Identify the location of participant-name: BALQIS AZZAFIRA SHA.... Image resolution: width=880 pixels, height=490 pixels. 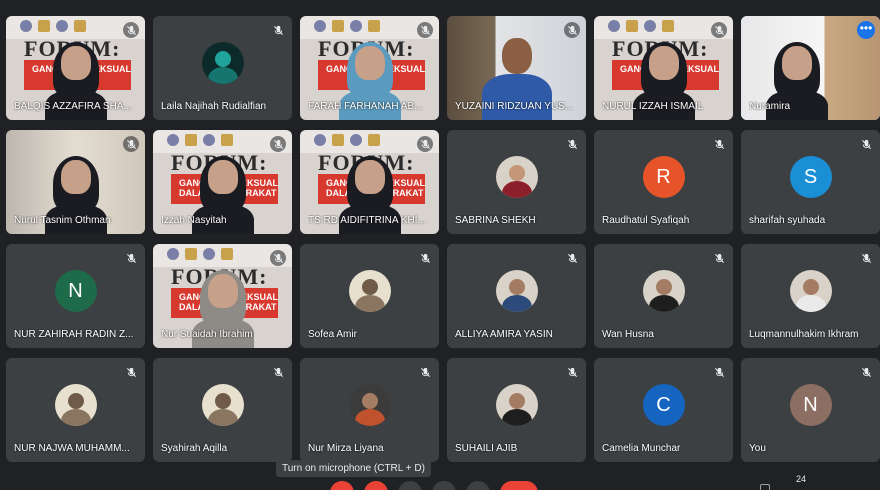
(73, 106).